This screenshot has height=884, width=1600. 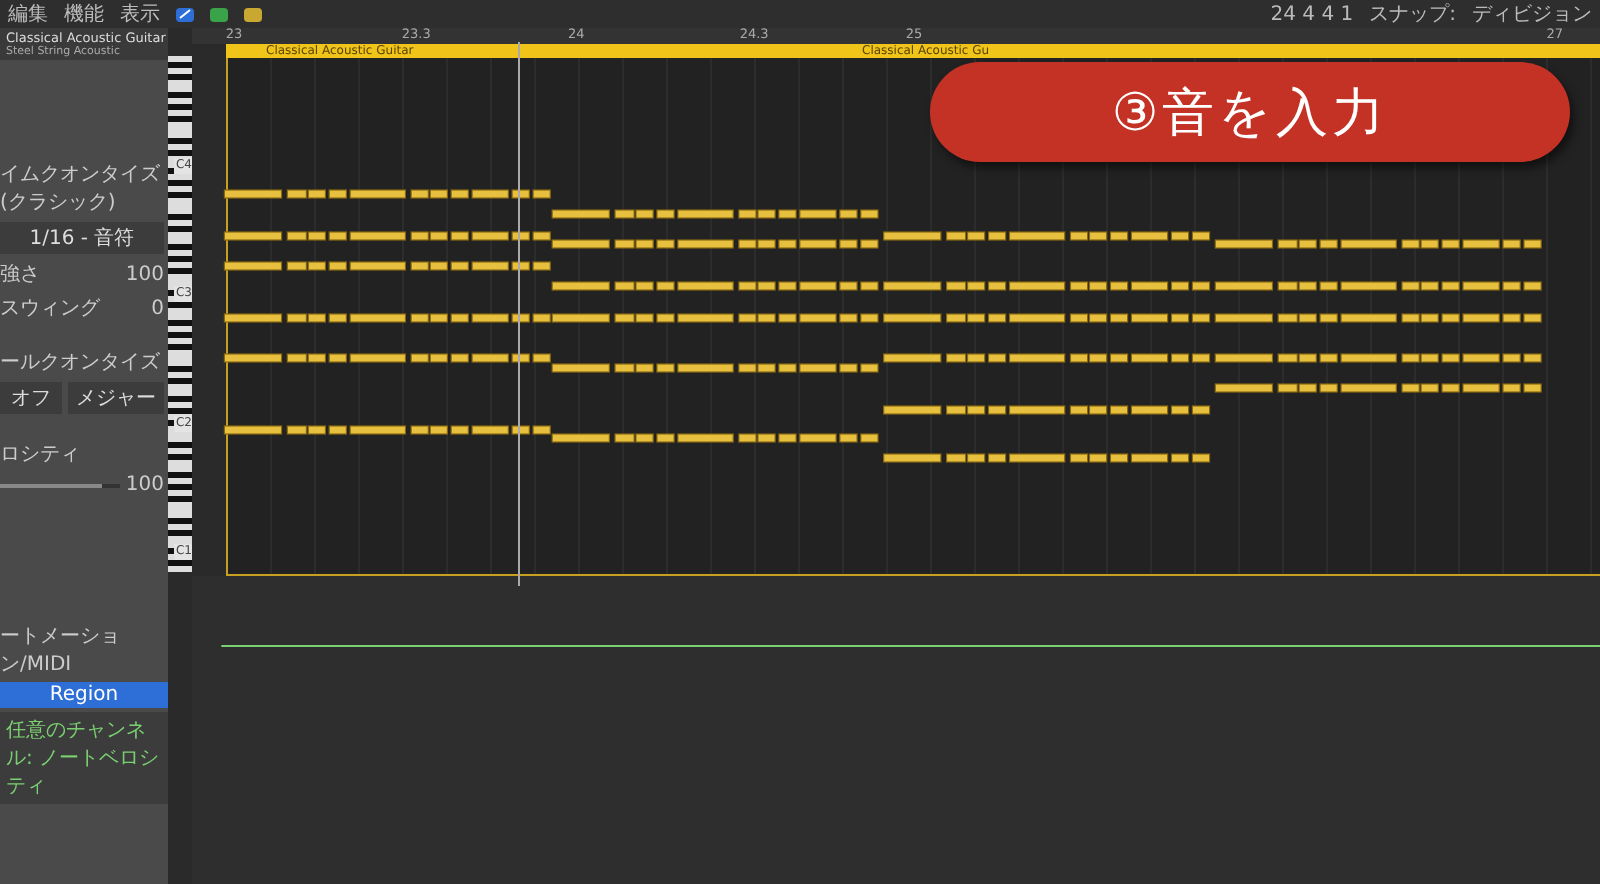 What do you see at coordinates (84, 695) in the screenshot?
I see `region-toggle: Region` at bounding box center [84, 695].